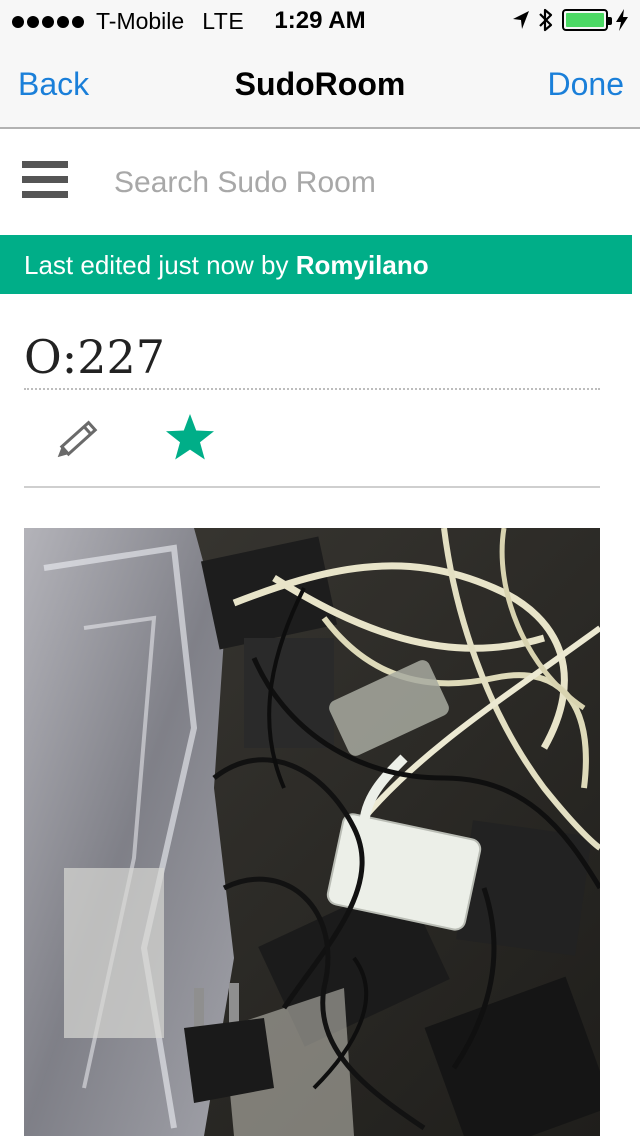 Image resolution: width=640 pixels, height=1136 pixels. Describe the element at coordinates (190, 437) in the screenshot. I see `star-icon` at that location.